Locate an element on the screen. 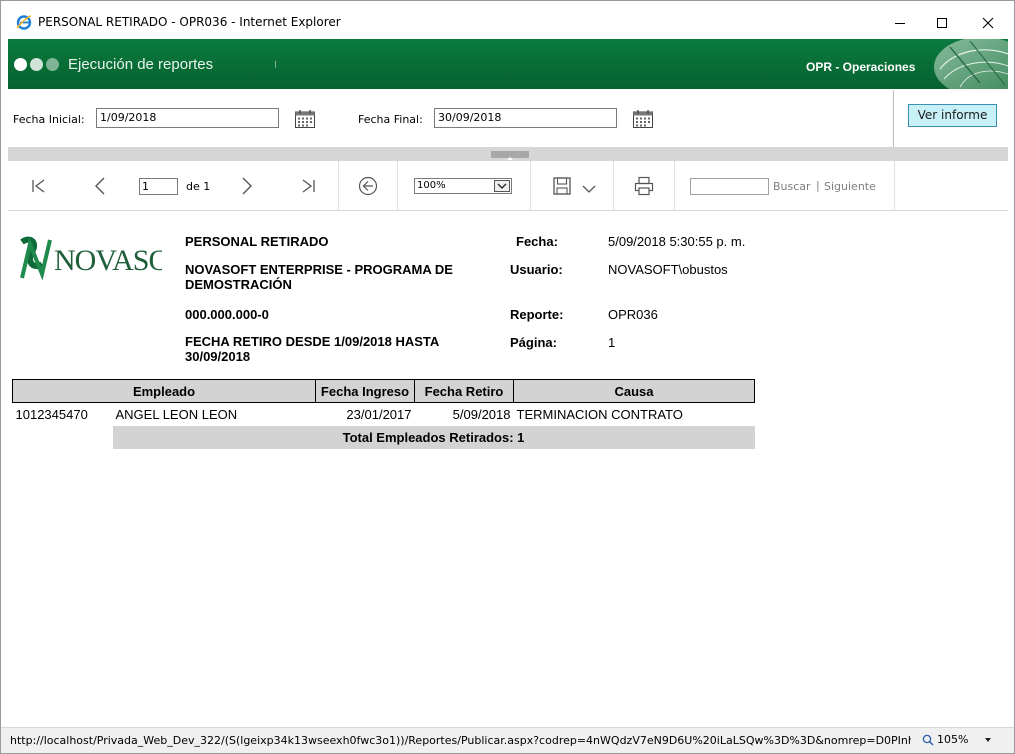 Image resolution: width=1015 pixels, height=754 pixels. params-divider is located at coordinates (893, 118).